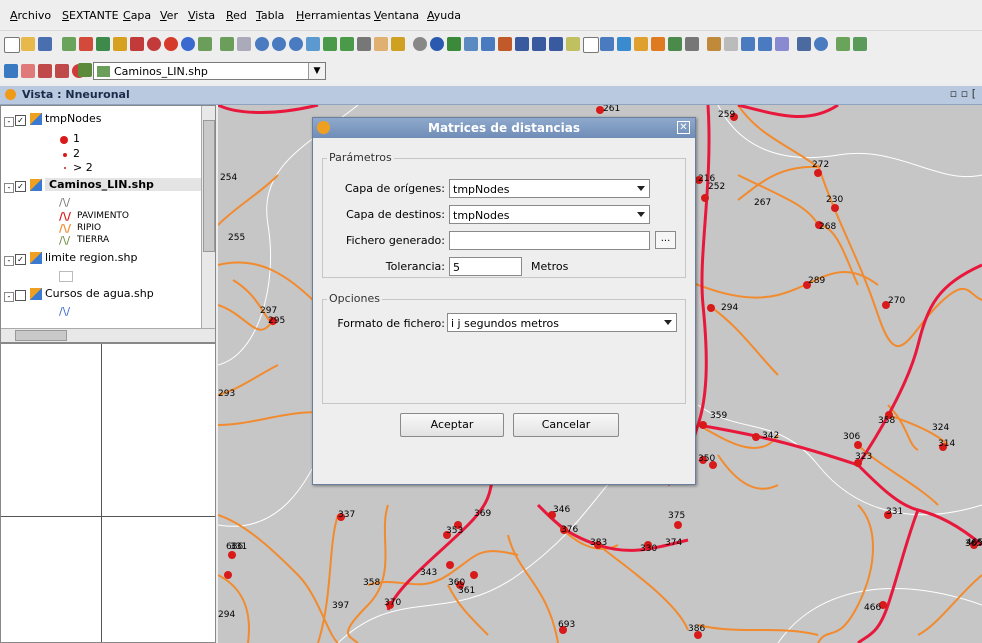  I want to click on new-document-icon, so click(12, 45).